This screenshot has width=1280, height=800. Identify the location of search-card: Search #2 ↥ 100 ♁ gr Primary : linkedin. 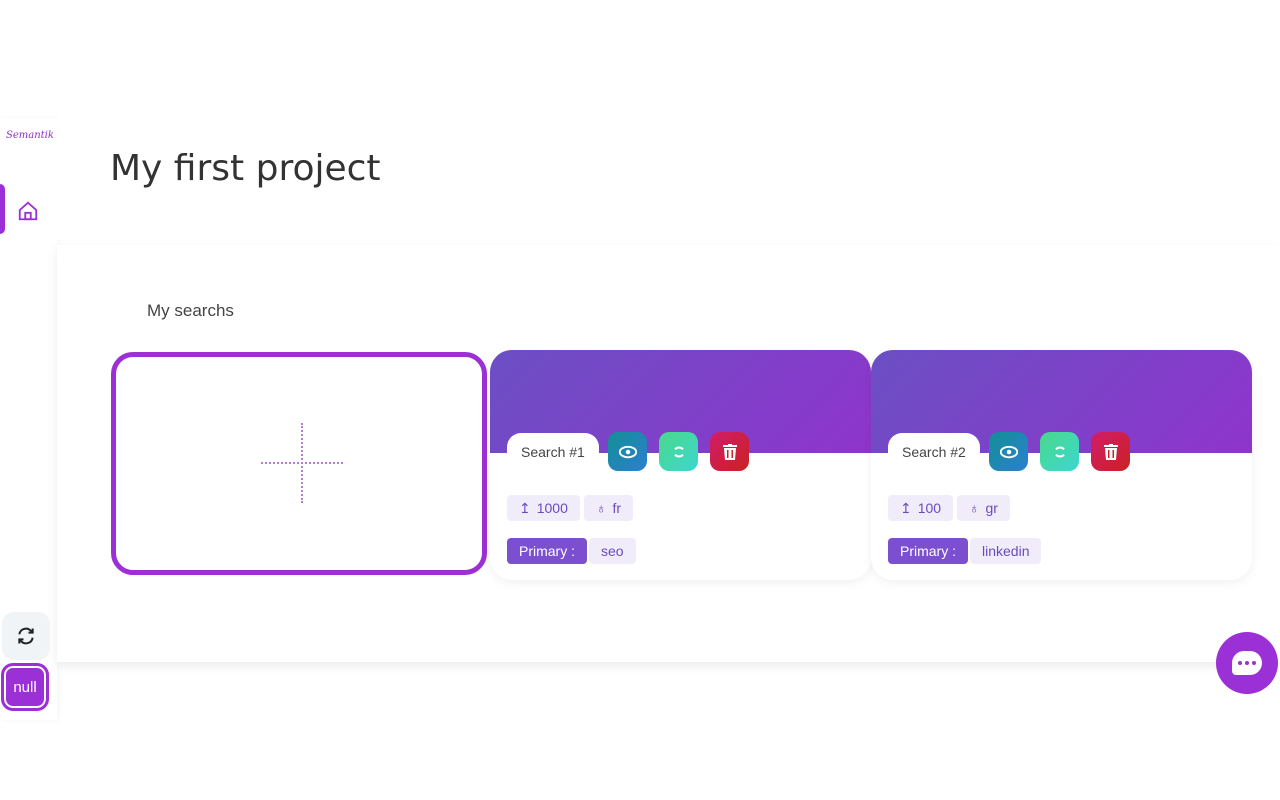
(1061, 465).